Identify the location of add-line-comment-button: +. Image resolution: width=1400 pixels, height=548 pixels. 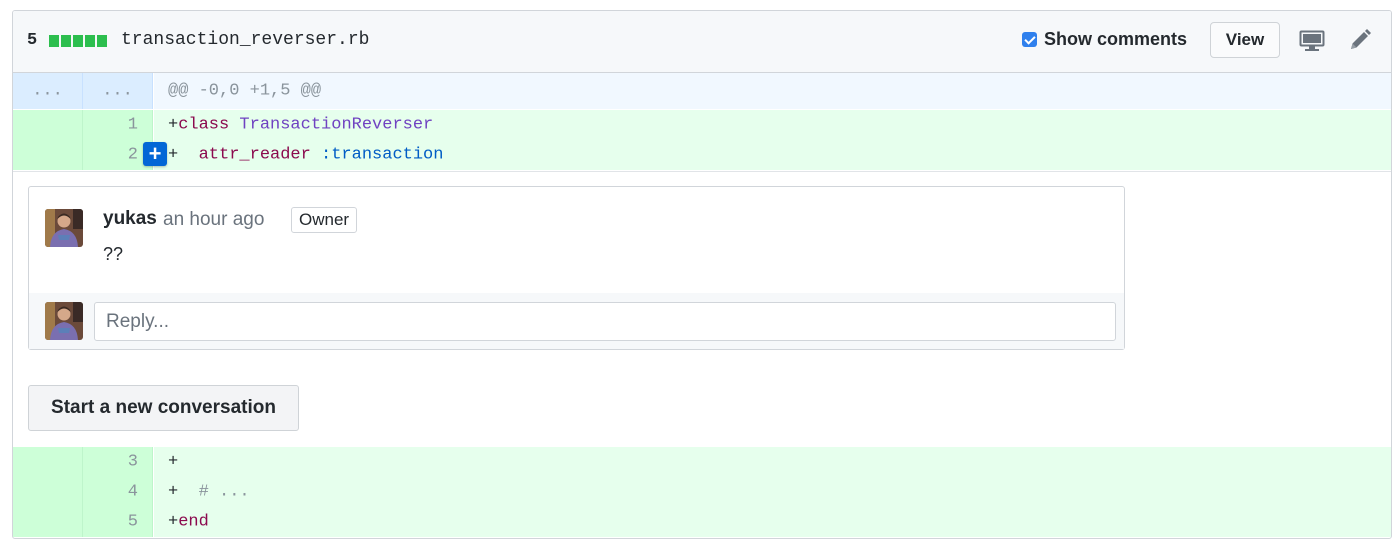
(155, 153).